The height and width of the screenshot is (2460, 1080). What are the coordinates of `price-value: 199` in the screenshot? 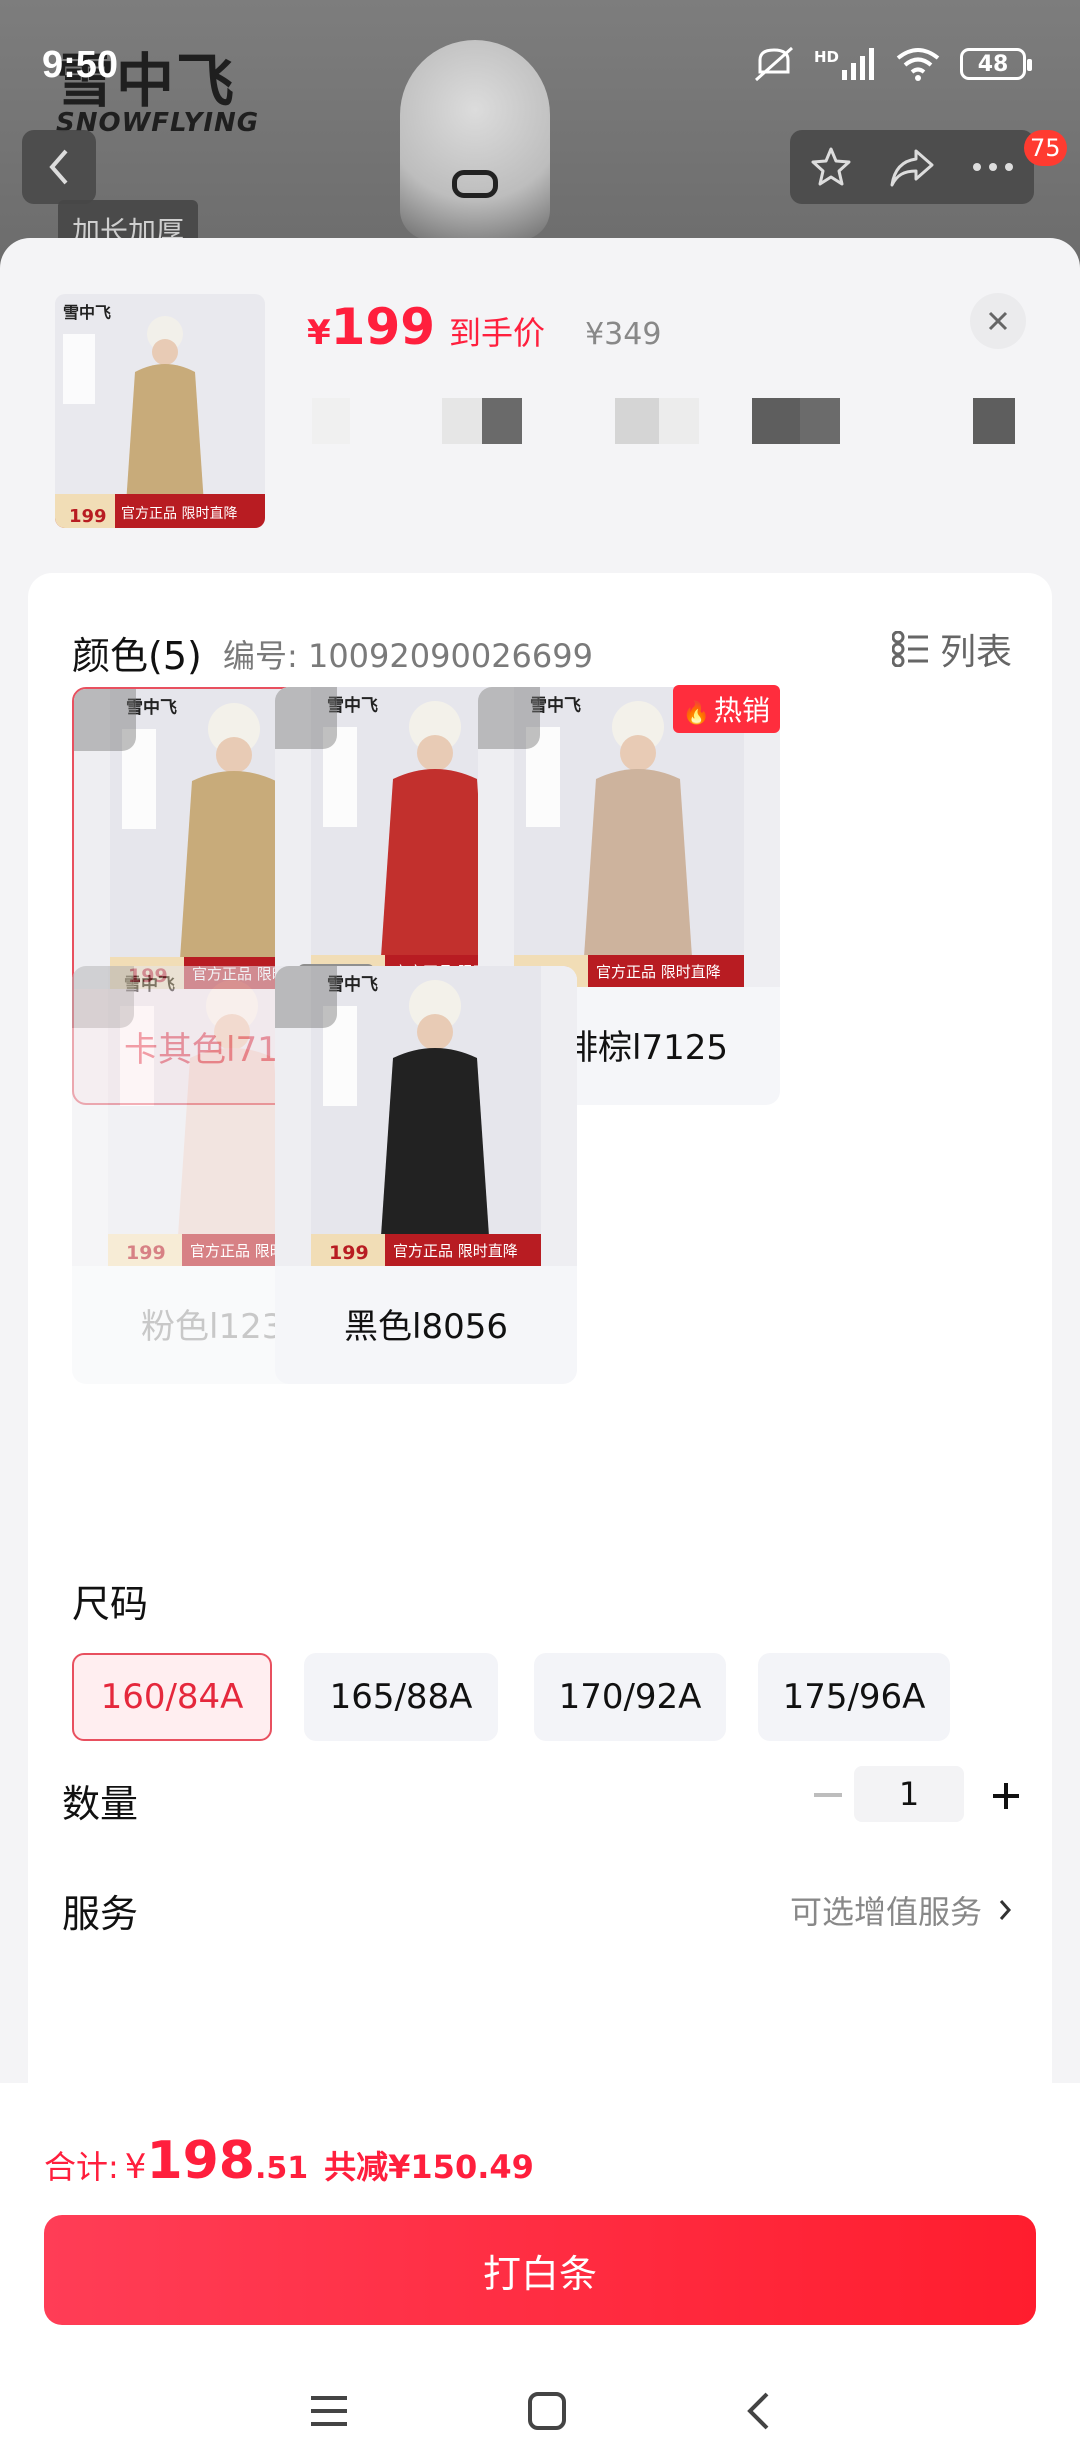 It's located at (383, 327).